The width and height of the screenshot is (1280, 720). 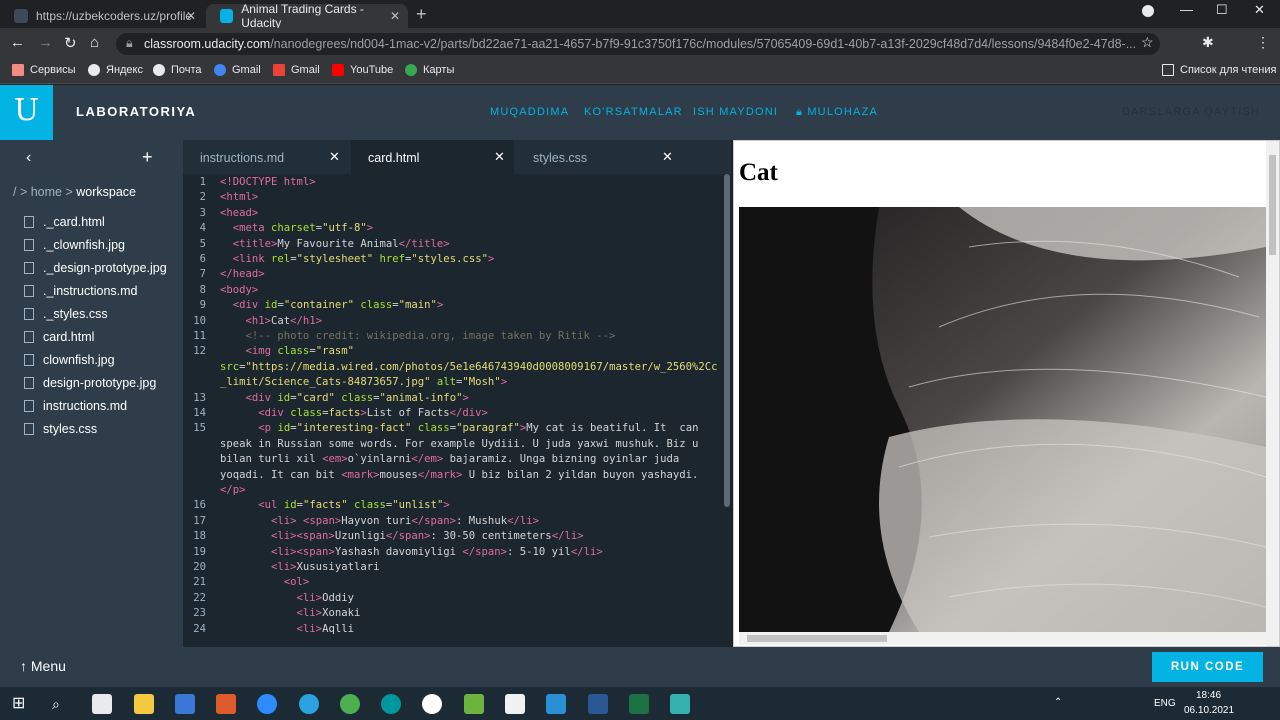 What do you see at coordinates (25, 666) in the screenshot?
I see `arrow-up-icon: ↑` at bounding box center [25, 666].